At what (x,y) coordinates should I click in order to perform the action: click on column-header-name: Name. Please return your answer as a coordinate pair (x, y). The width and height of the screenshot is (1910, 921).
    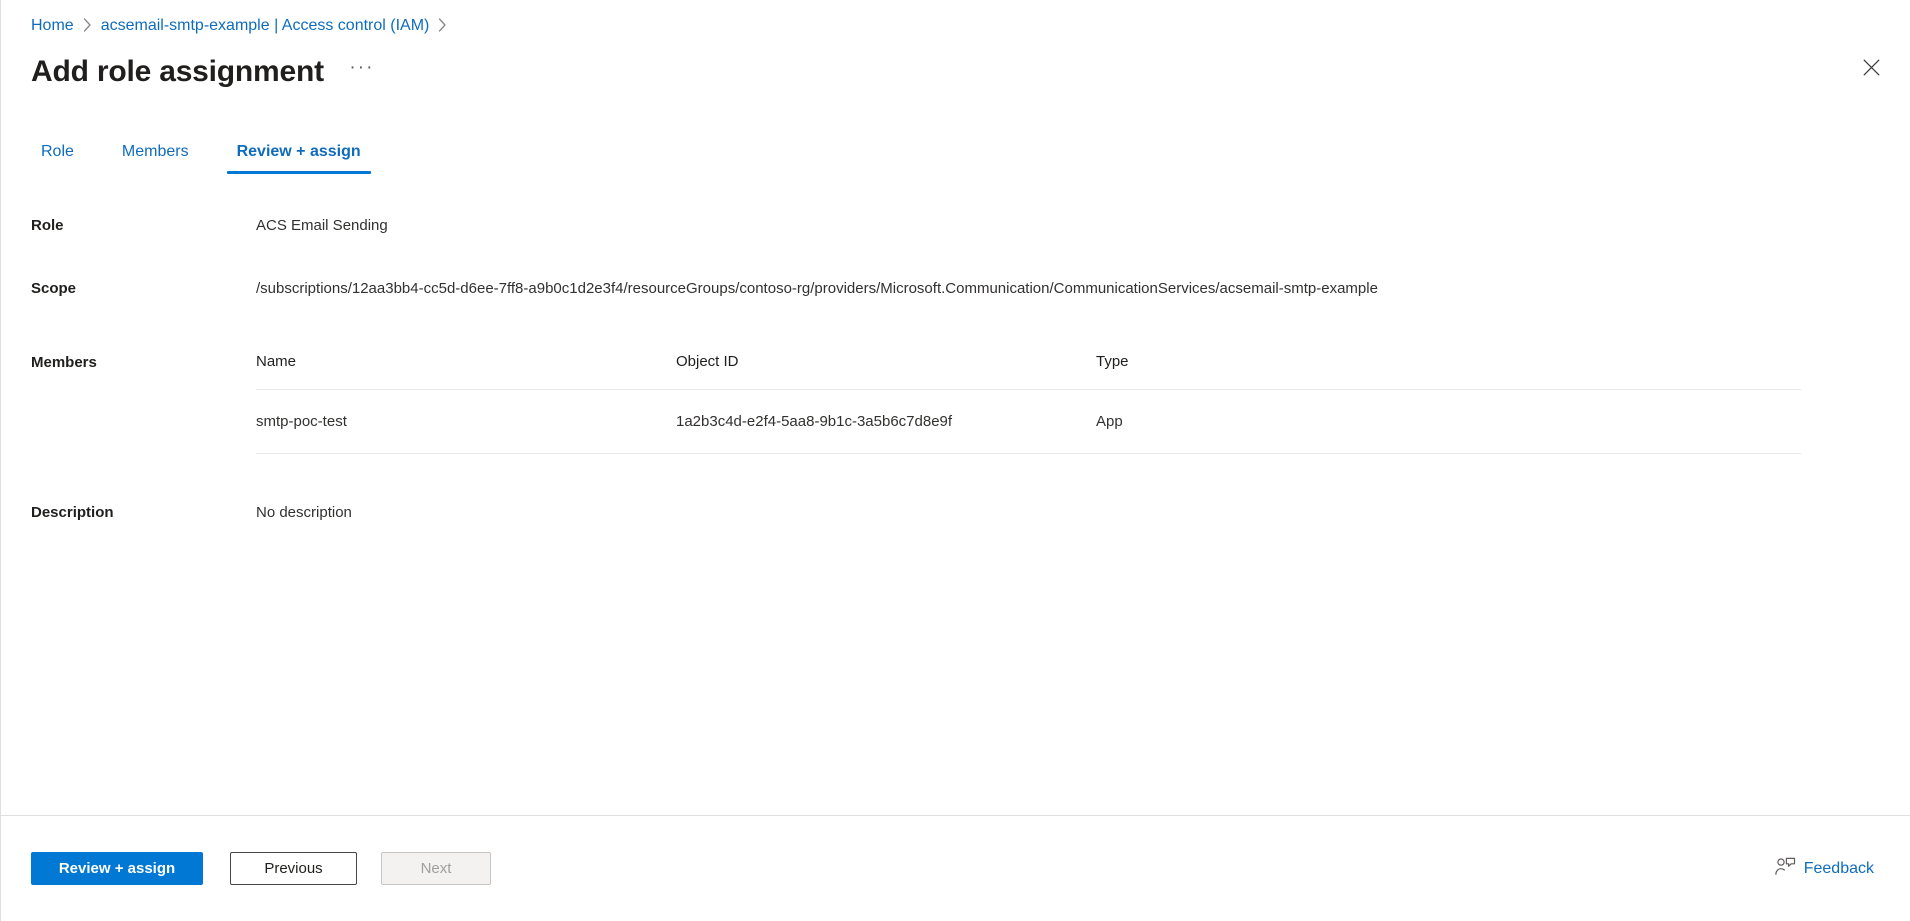
    Looking at the image, I should click on (466, 371).